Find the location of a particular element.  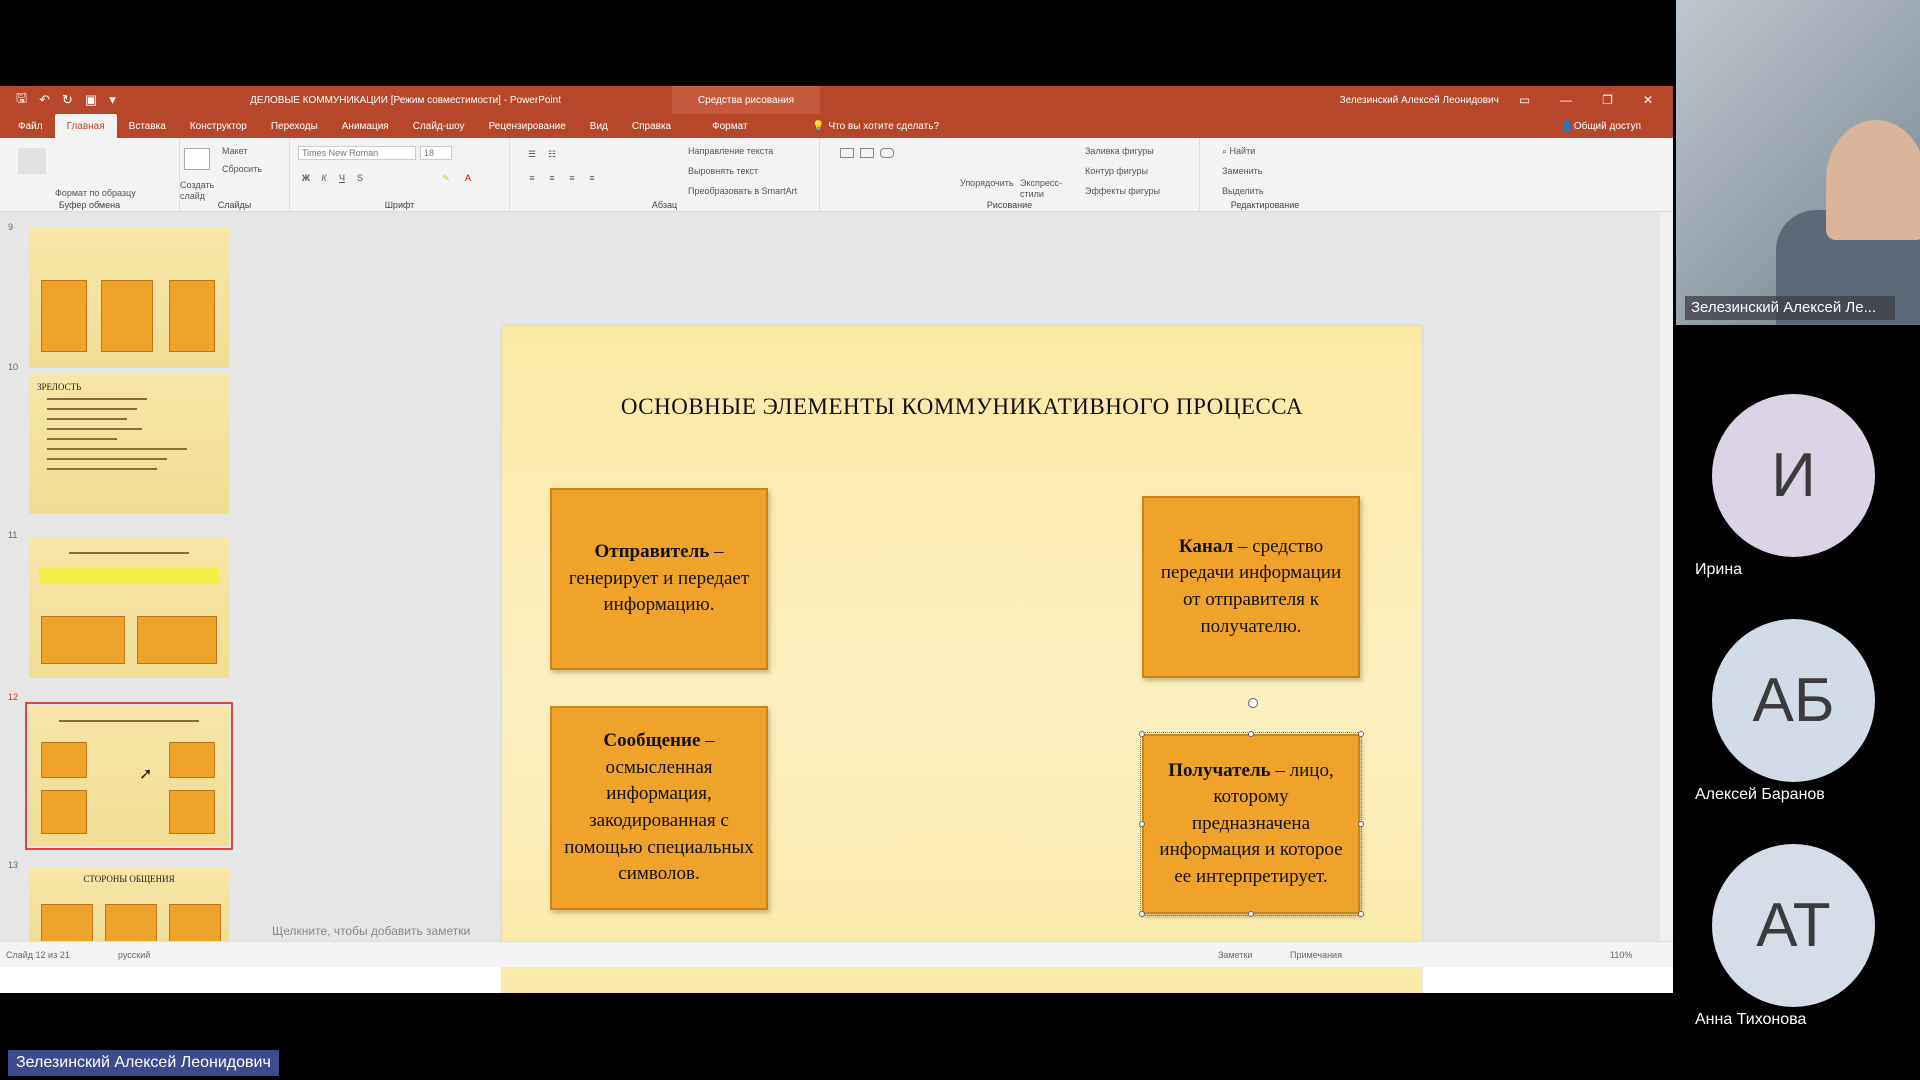

text-direction-button: Направление текста is located at coordinates (730, 151).